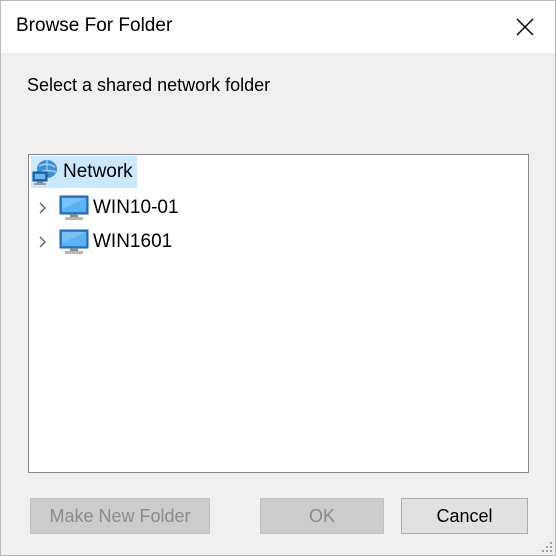  What do you see at coordinates (136, 207) in the screenshot?
I see `tree-item-label: WIN10-01` at bounding box center [136, 207].